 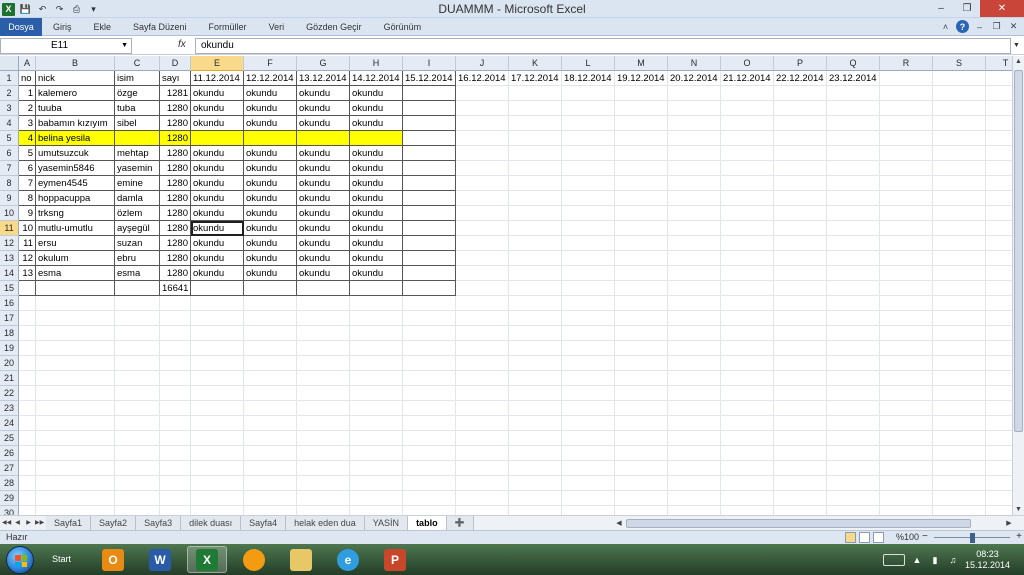 What do you see at coordinates (75, 183) in the screenshot?
I see `cell-b8: eymen4545` at bounding box center [75, 183].